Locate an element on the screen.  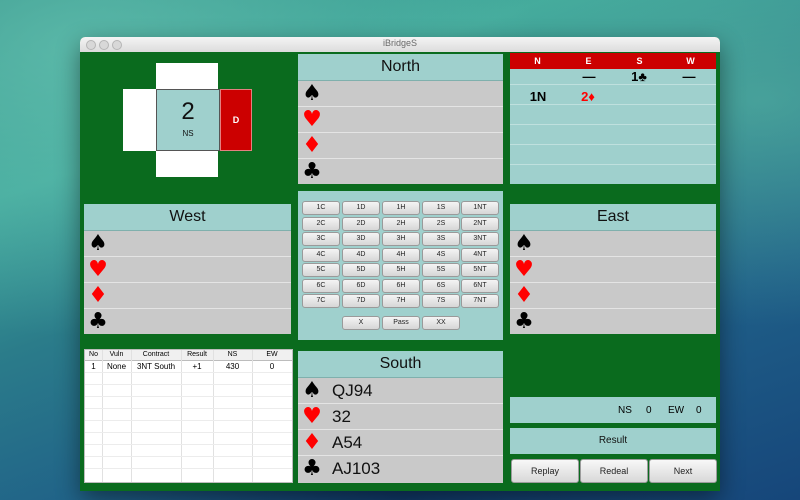
south-clubs-row: ♣ AJ103 is located at coordinates (400, 468).